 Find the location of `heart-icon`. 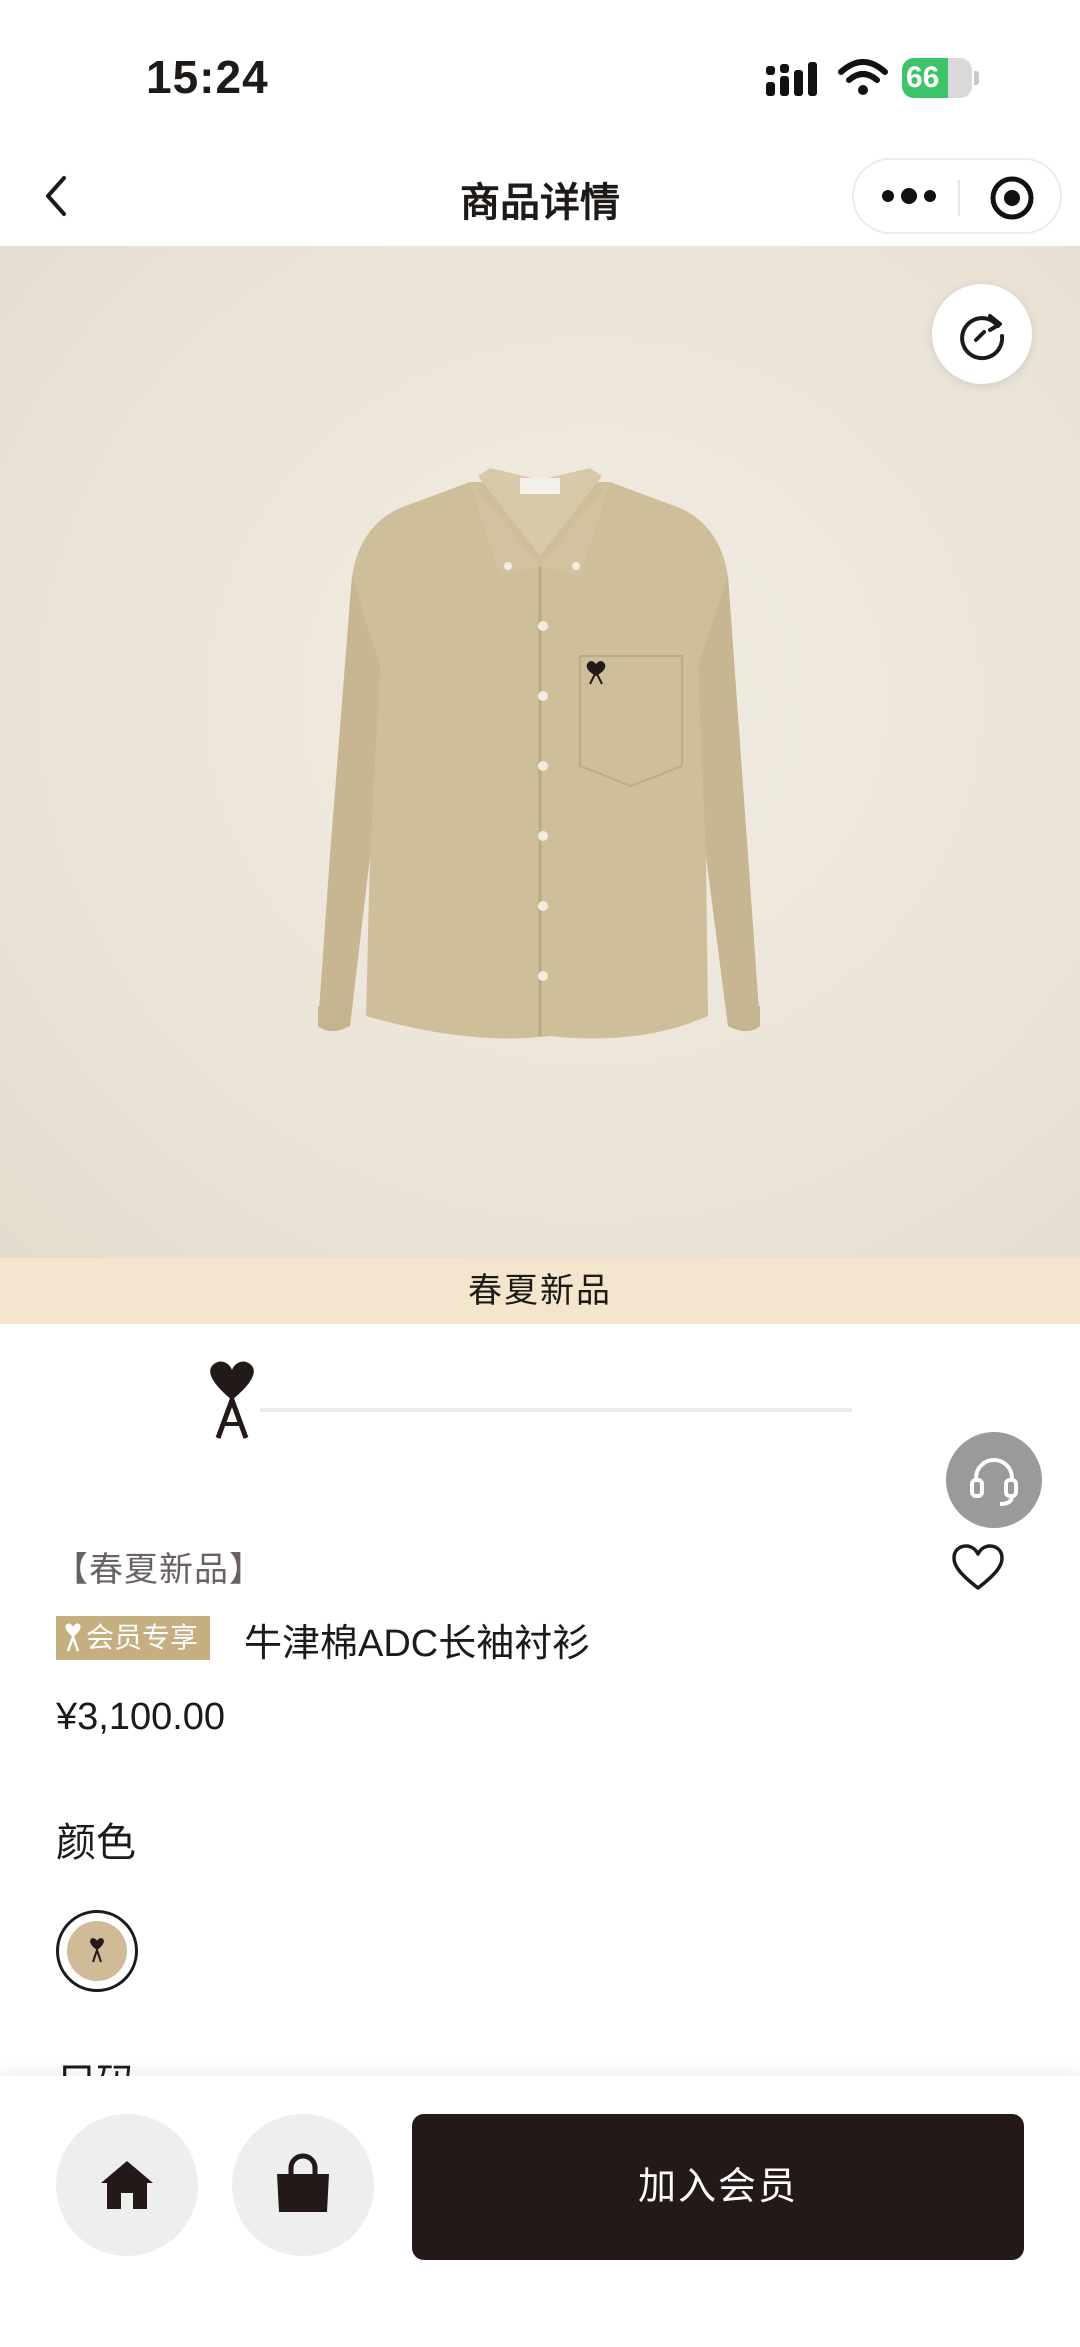

heart-icon is located at coordinates (978, 1568).